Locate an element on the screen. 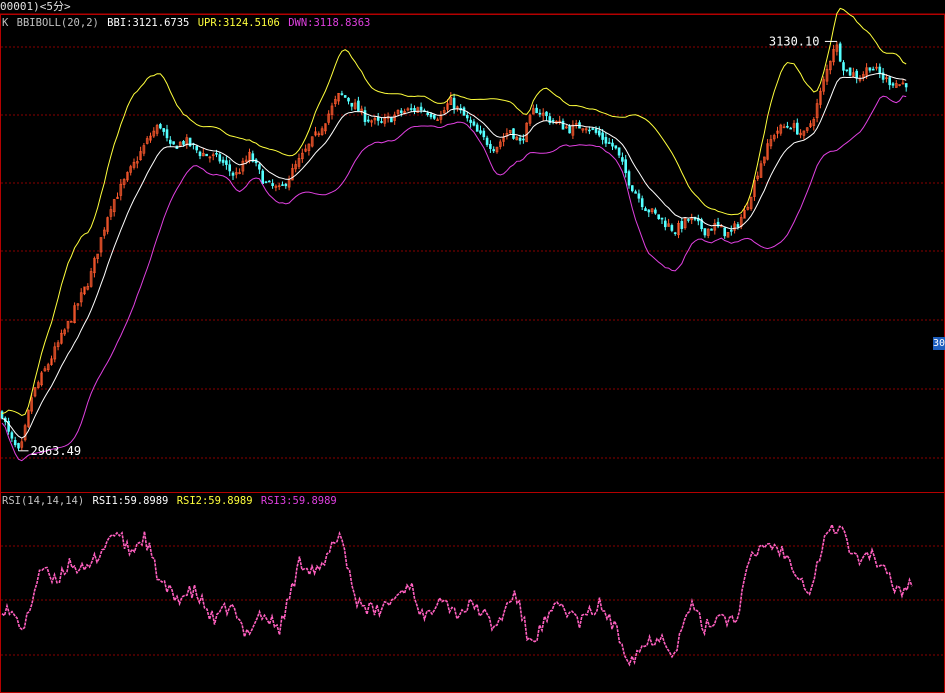 This screenshot has width=945, height=693. low-price-label: 2963.49 is located at coordinates (56, 451).